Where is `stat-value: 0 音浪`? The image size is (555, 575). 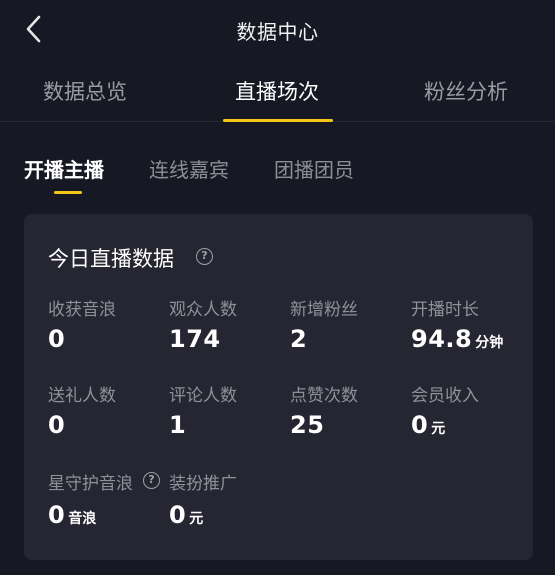
stat-value: 0 音浪 is located at coordinates (72, 515).